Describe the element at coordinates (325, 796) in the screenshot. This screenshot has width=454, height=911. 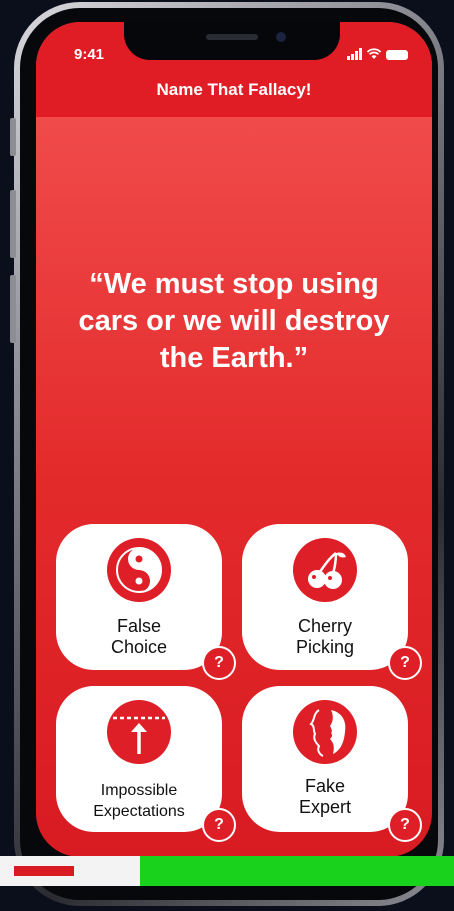
I see `answer-label: Fake Expert` at that location.